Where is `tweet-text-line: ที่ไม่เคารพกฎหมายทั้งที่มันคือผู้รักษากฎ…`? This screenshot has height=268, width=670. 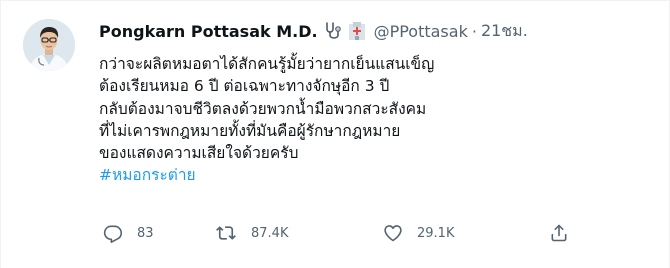 tweet-text-line: ที่ไม่เคารพกฎหมายทั้งที่มันคือผู้รักษากฎ… is located at coordinates (250, 130).